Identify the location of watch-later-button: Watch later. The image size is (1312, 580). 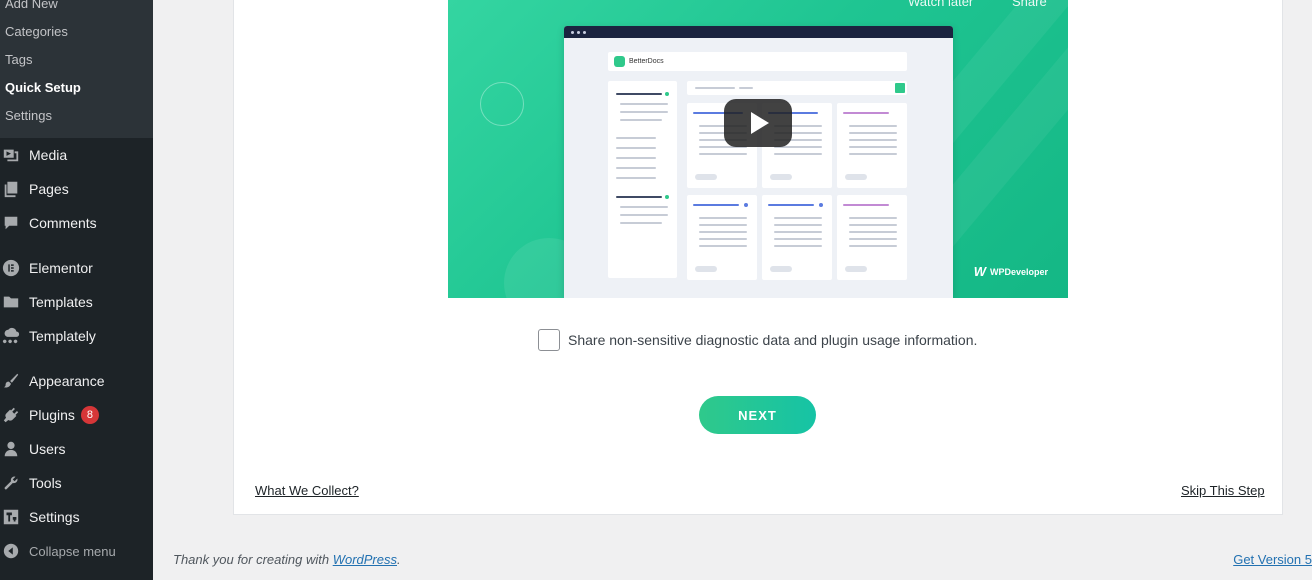
(940, 4).